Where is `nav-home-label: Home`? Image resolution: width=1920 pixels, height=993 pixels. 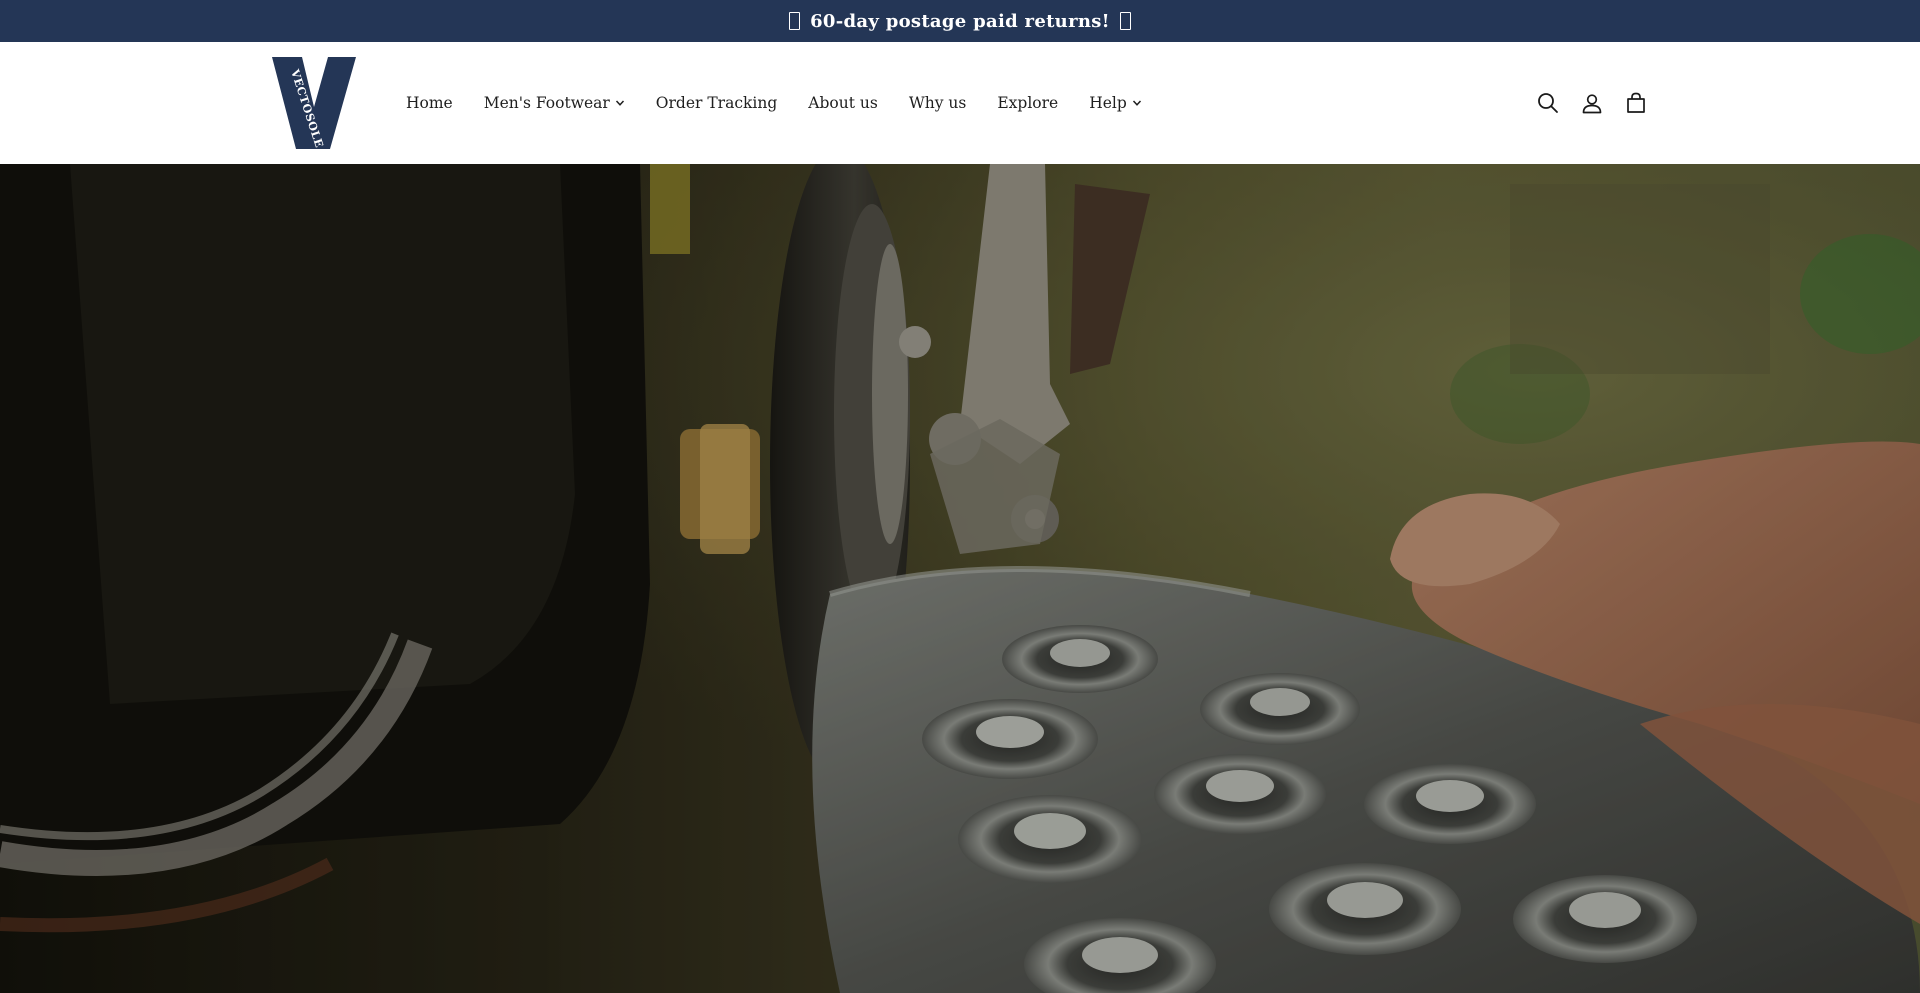 nav-home-label: Home is located at coordinates (429, 103).